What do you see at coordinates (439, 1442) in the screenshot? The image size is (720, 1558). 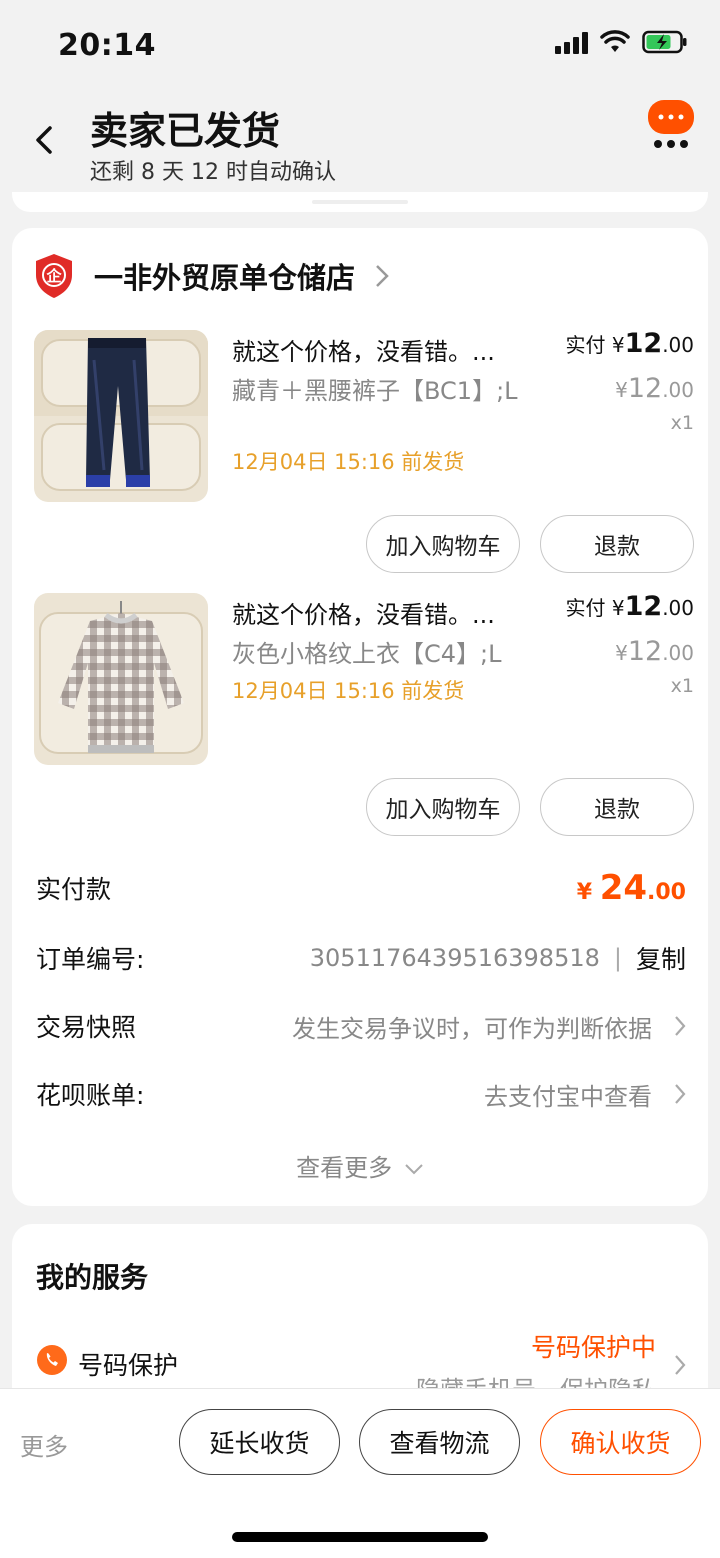 I see `view-logistics-button: 查看物流` at bounding box center [439, 1442].